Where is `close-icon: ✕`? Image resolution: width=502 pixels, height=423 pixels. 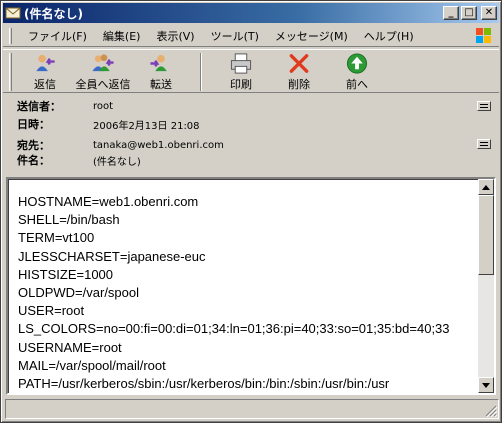
close-icon: ✕ is located at coordinates (489, 12).